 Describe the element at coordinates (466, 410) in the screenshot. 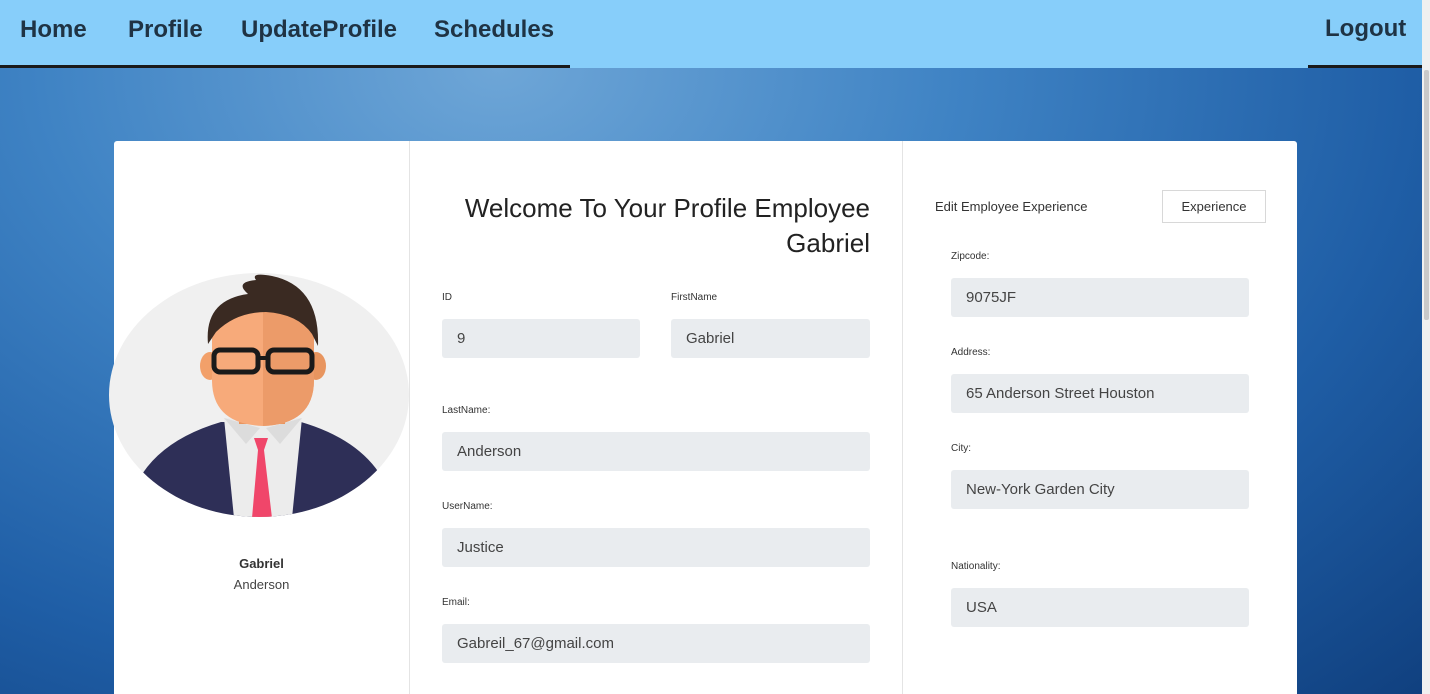

I see `lastname-label: LastName:` at that location.